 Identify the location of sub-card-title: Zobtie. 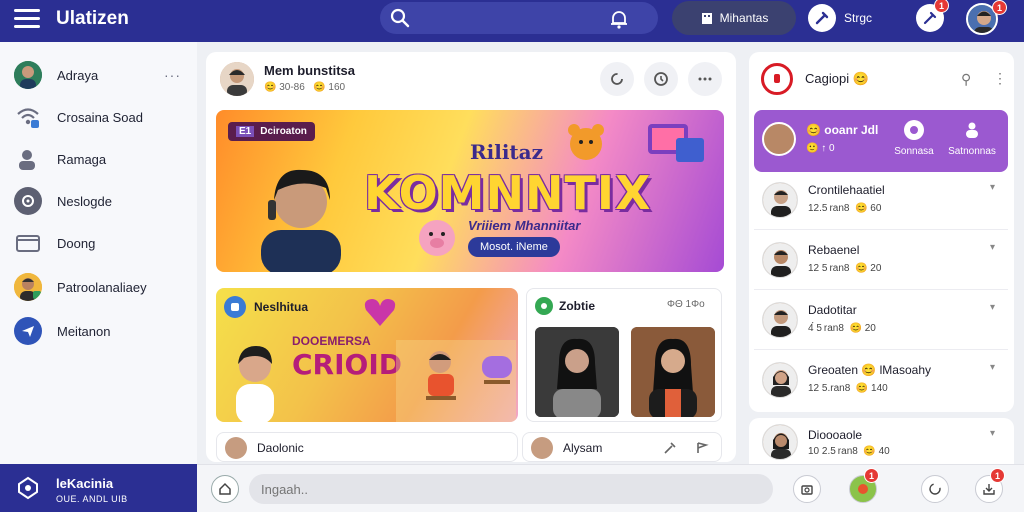
(577, 306).